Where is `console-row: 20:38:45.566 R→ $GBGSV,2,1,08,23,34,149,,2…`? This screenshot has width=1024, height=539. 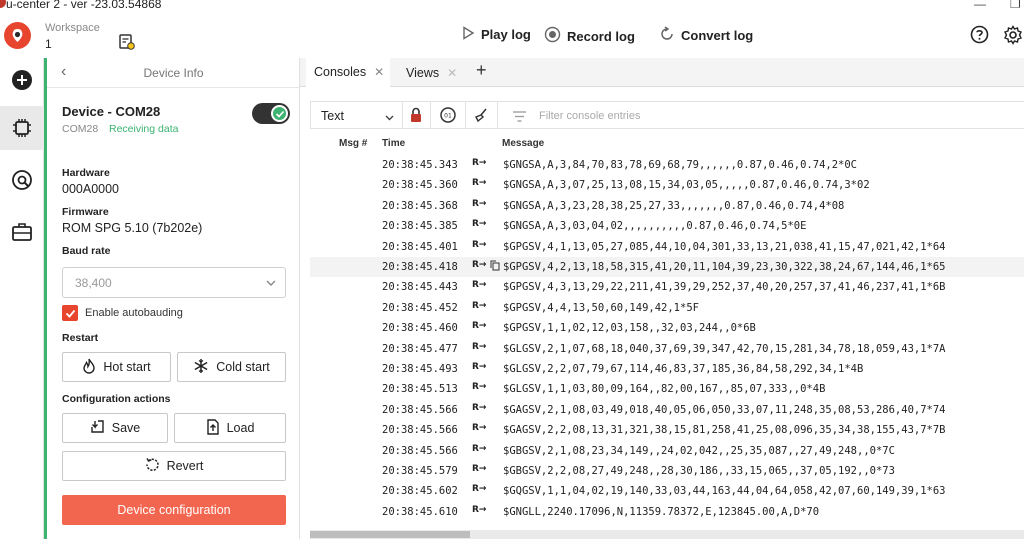
console-row: 20:38:45.566 R→ $GBGSV,2,1,08,23,34,149,,2… is located at coordinates (667, 451).